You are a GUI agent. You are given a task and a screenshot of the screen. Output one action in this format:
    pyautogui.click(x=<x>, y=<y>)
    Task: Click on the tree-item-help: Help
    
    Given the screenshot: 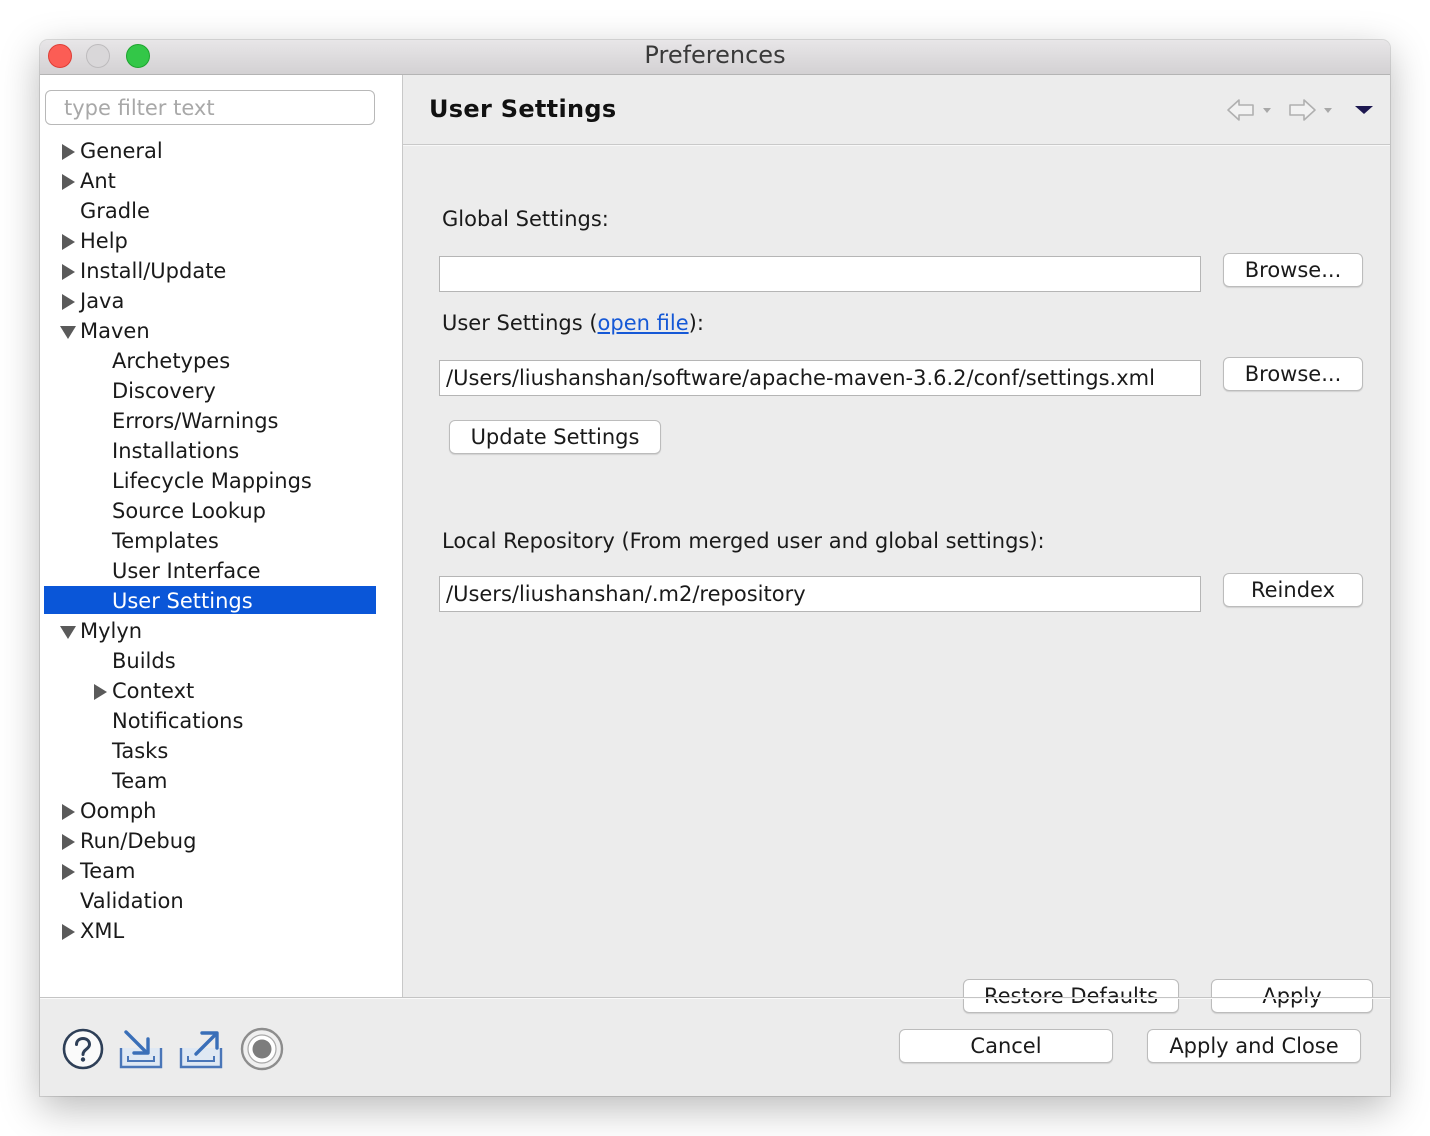 What is the action you would take?
    pyautogui.click(x=221, y=241)
    